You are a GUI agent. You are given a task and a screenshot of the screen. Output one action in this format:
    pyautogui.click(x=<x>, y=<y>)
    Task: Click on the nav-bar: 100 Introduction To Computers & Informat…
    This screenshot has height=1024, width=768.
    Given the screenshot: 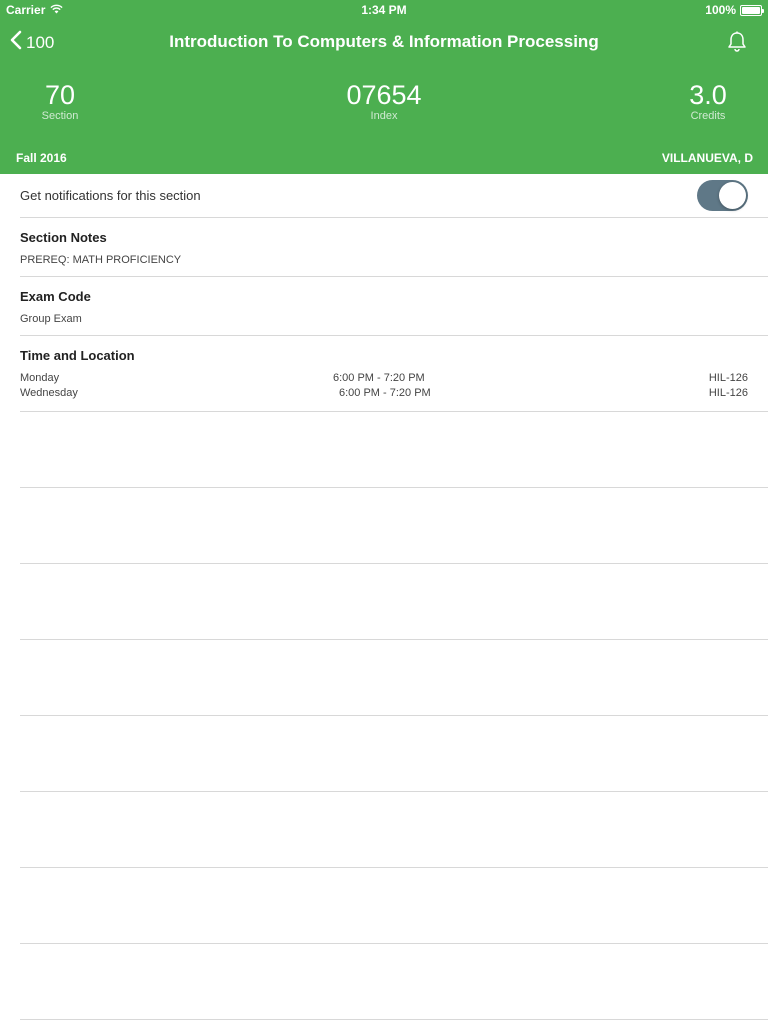 What is the action you would take?
    pyautogui.click(x=384, y=42)
    